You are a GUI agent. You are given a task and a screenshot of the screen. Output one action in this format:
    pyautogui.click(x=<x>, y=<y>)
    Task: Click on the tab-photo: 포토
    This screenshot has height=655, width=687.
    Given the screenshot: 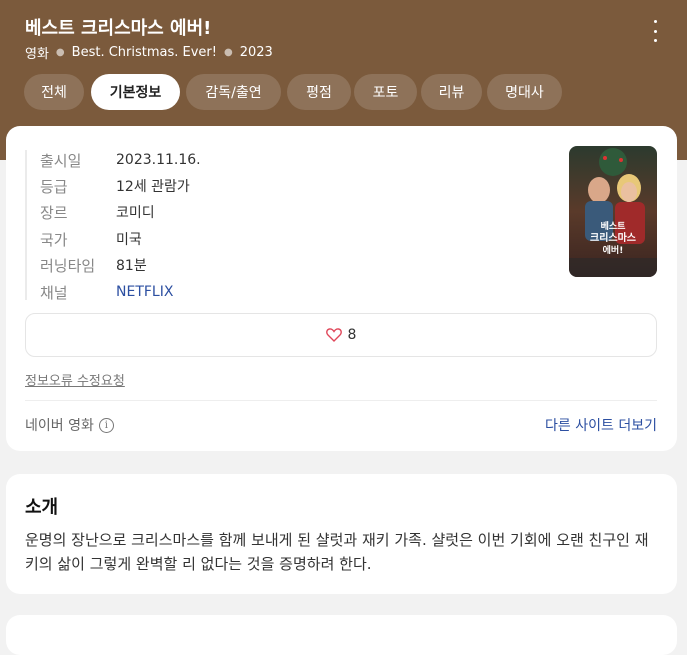 What is the action you would take?
    pyautogui.click(x=385, y=92)
    